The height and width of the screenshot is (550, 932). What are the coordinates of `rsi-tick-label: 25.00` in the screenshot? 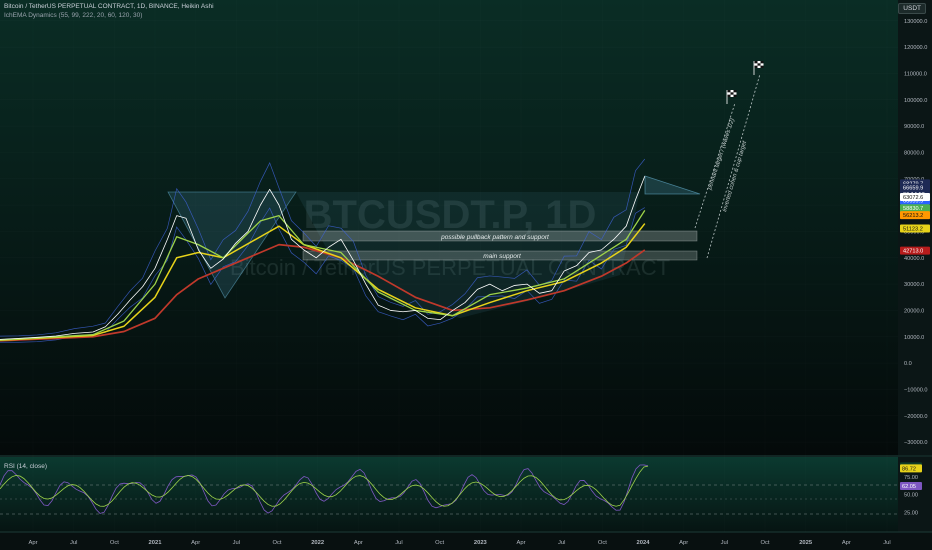 It's located at (911, 513).